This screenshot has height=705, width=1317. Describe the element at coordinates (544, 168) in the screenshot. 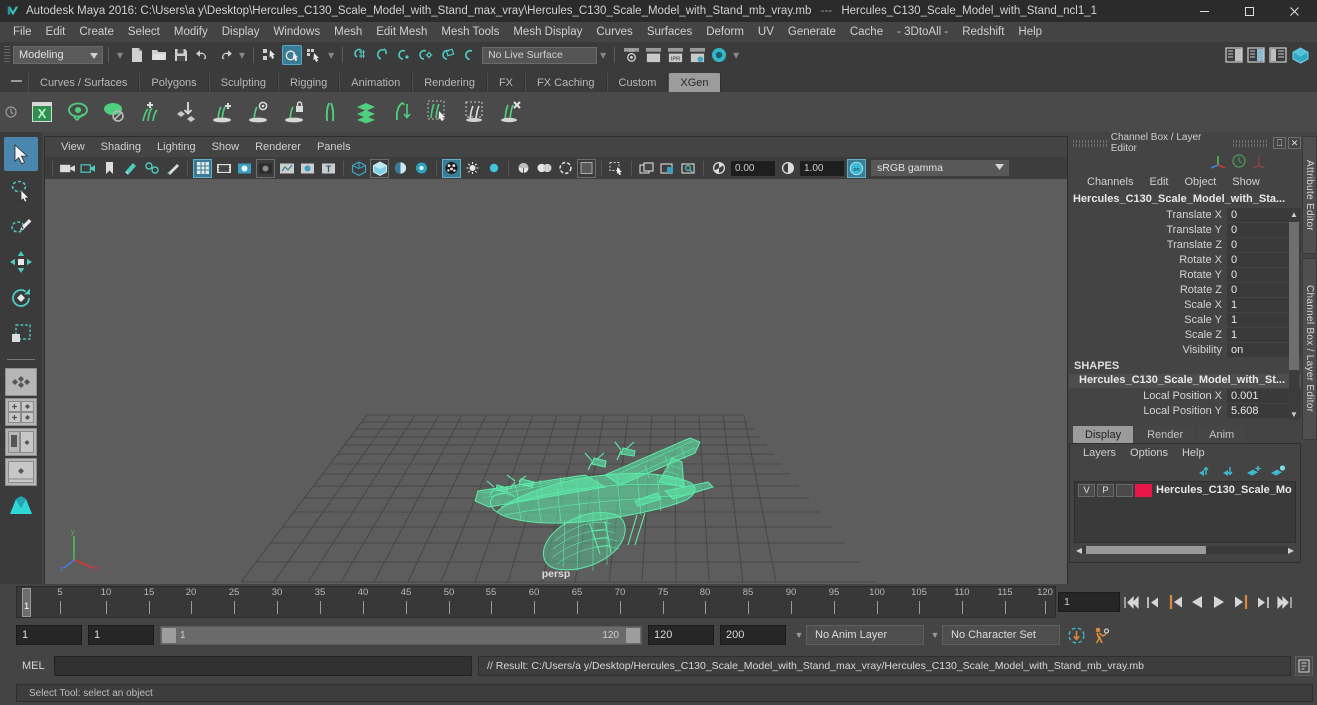

I see `half-resolution-icon` at that location.